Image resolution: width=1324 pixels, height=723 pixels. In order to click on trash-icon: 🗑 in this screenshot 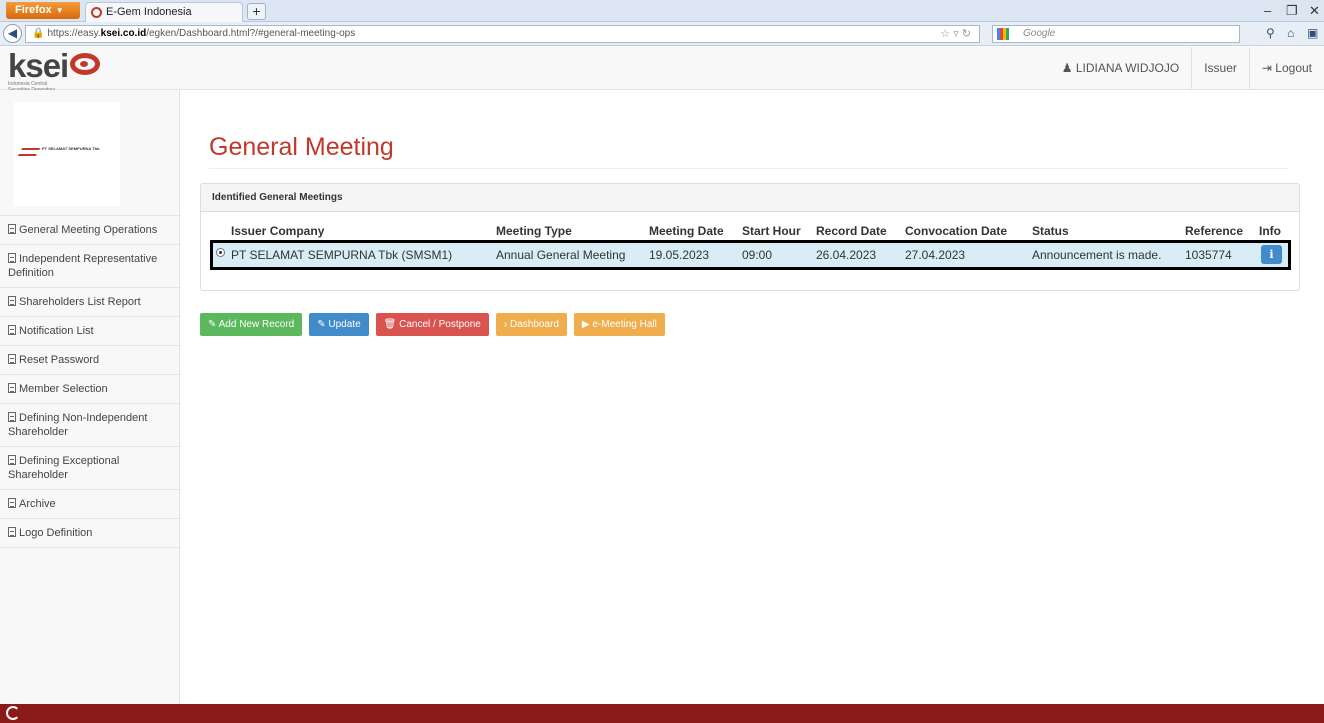, I will do `click(390, 324)`.